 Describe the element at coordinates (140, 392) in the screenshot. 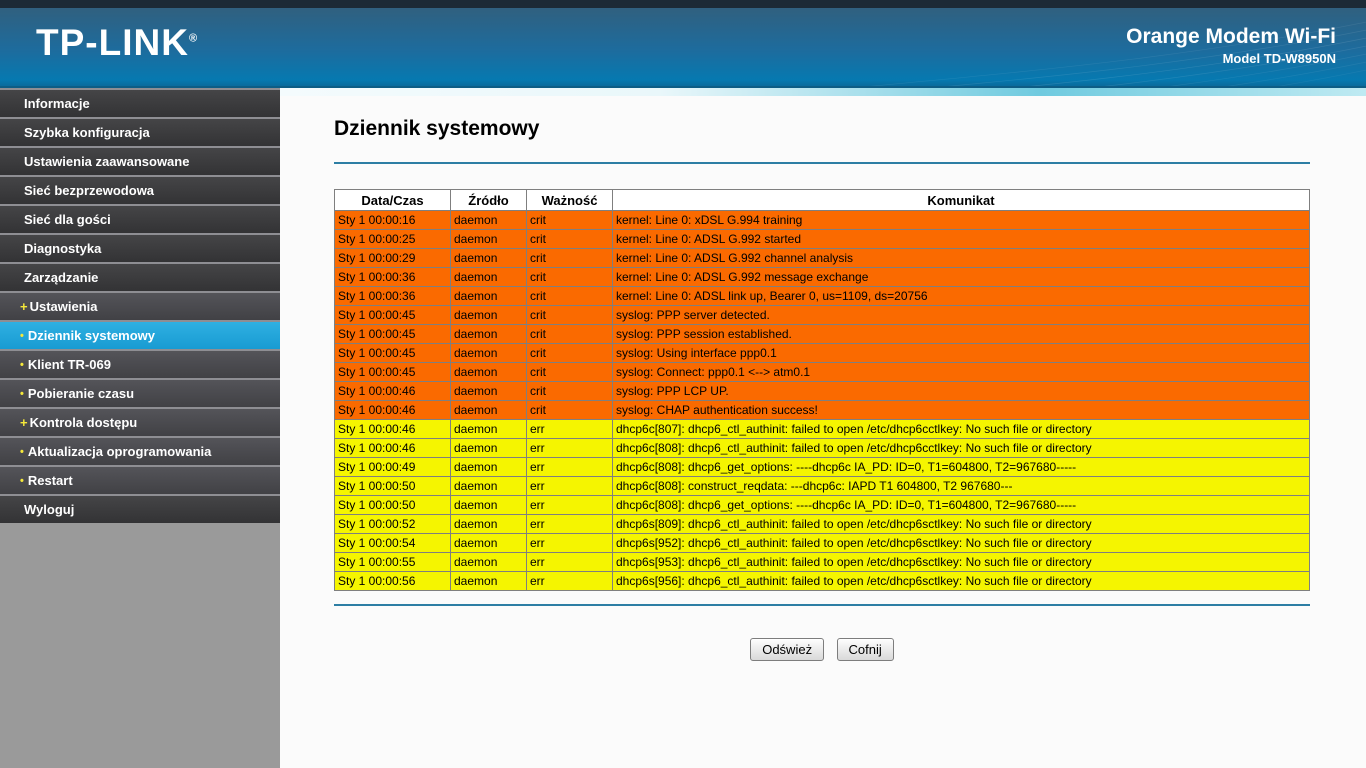

I see `sidebar-item-pobieranie-czasu: • Pobieranie czasu` at that location.